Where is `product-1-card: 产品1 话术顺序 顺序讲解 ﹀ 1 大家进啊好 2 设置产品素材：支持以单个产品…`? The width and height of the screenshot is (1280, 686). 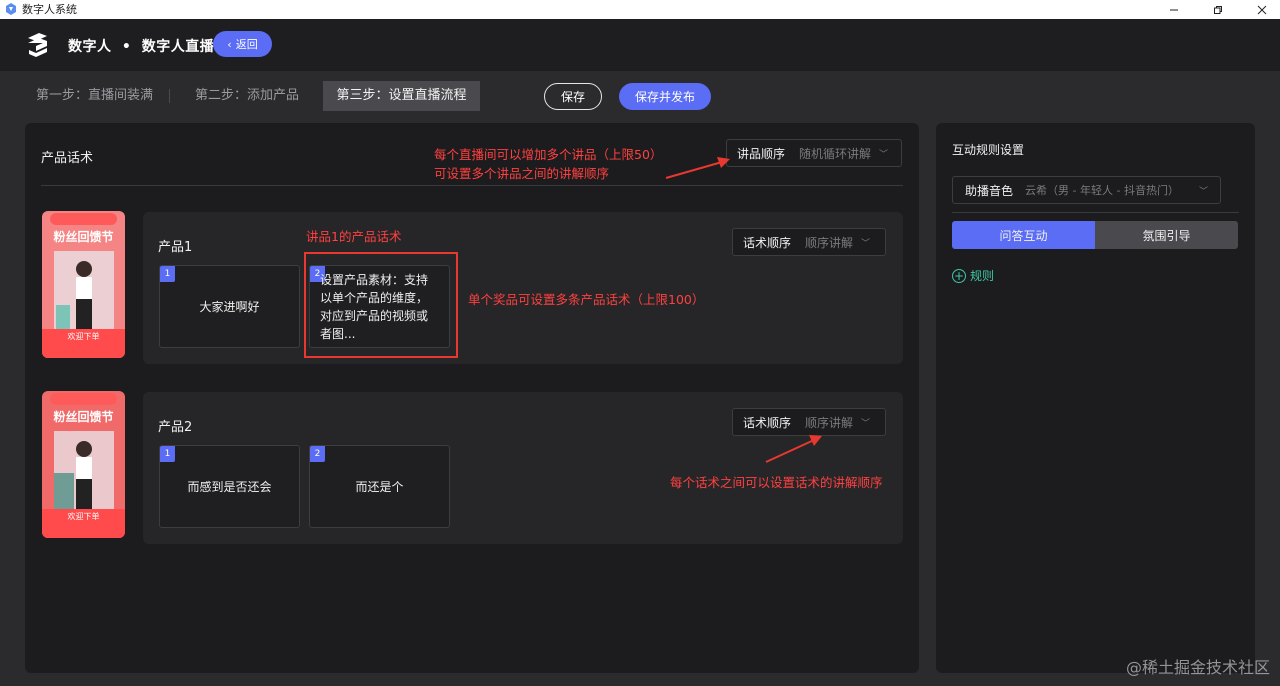 product-1-card: 产品1 话术顺序 顺序讲解 ﹀ 1 大家进啊好 2 设置产品素材：支持以单个产品… is located at coordinates (523, 288).